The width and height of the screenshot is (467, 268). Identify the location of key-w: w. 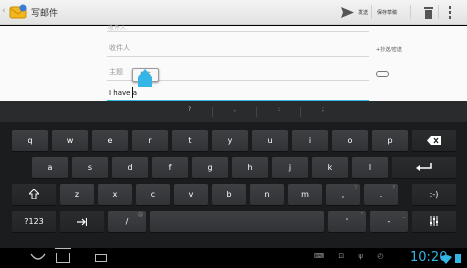
(70, 140).